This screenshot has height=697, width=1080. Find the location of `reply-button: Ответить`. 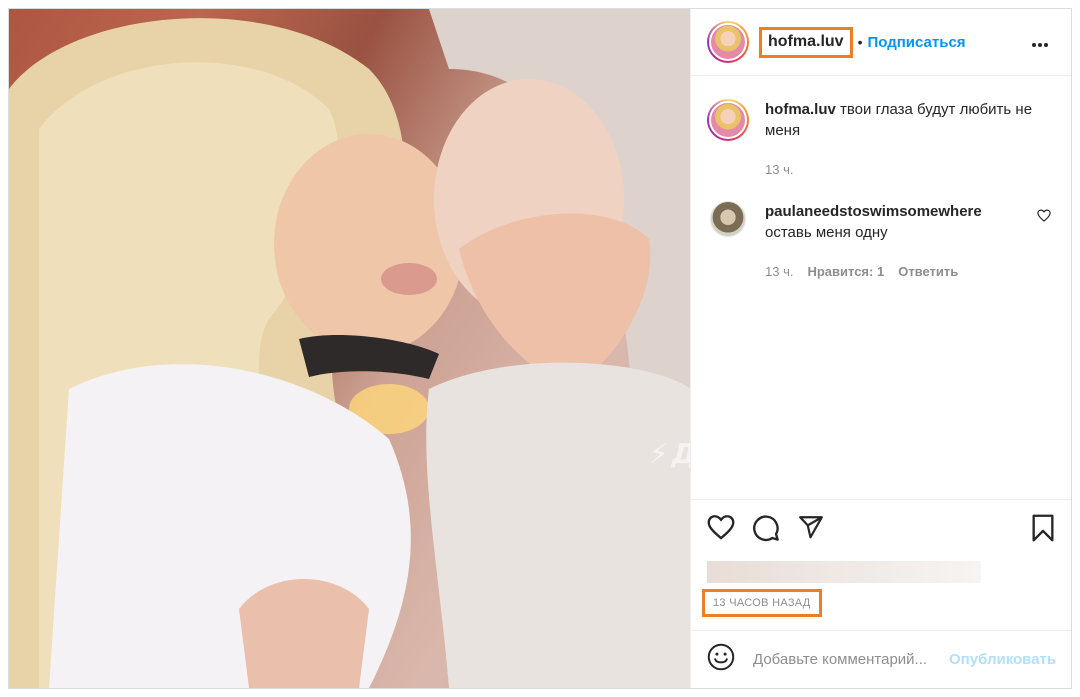

reply-button: Ответить is located at coordinates (928, 271).